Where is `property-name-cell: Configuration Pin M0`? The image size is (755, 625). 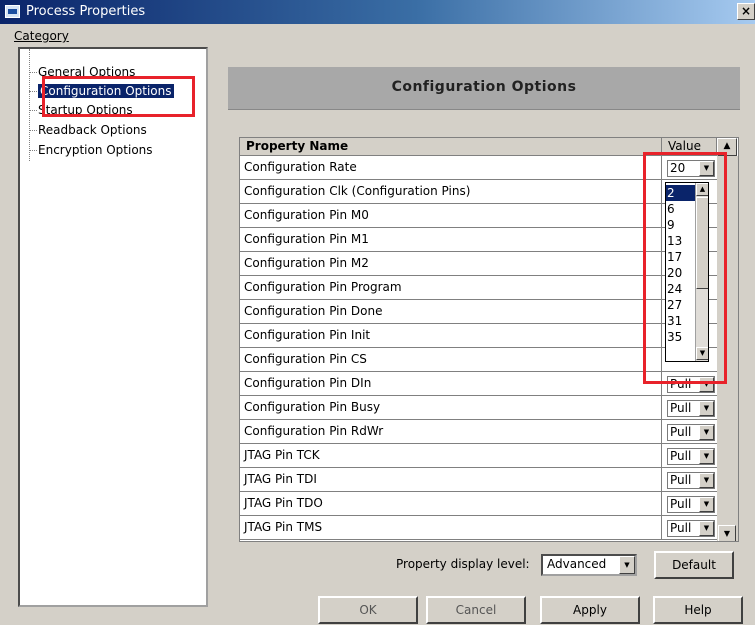
property-name-cell: Configuration Pin M0 is located at coordinates (451, 215).